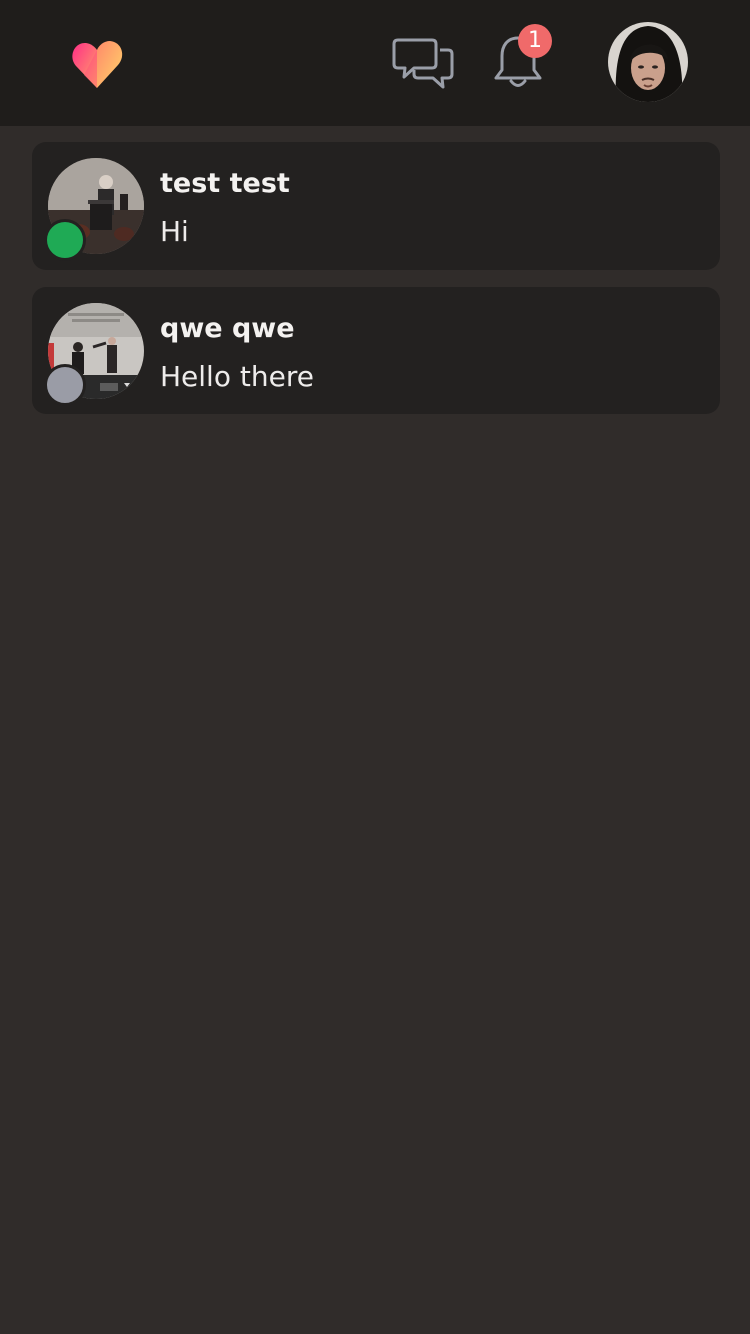  What do you see at coordinates (98, 64) in the screenshot?
I see `heart-logo-icon` at bounding box center [98, 64].